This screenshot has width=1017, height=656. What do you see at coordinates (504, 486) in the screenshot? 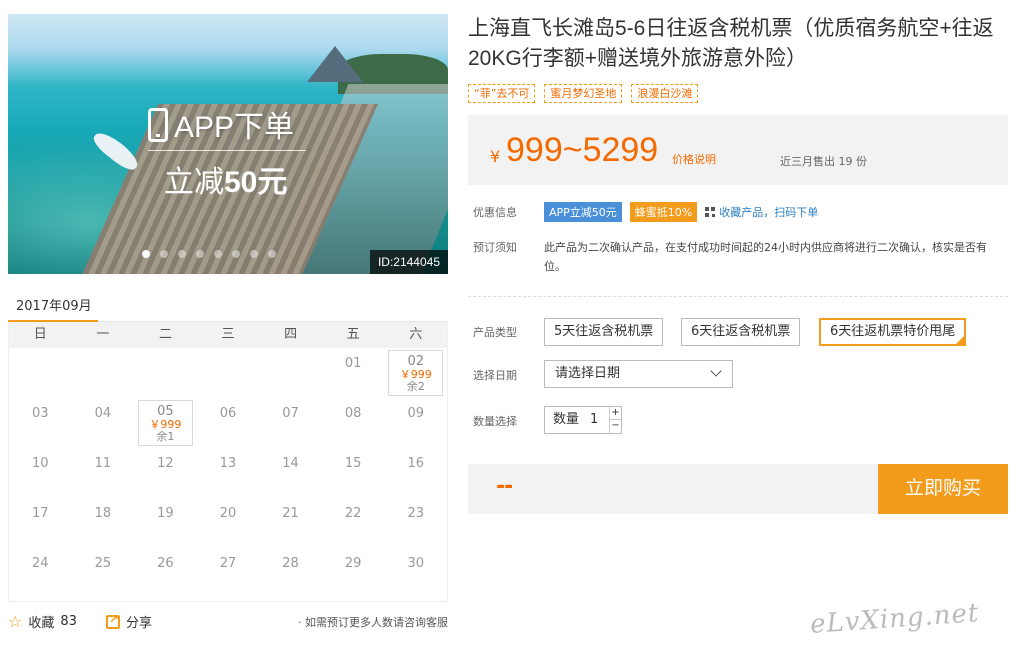
I see `total-price: --` at bounding box center [504, 486].